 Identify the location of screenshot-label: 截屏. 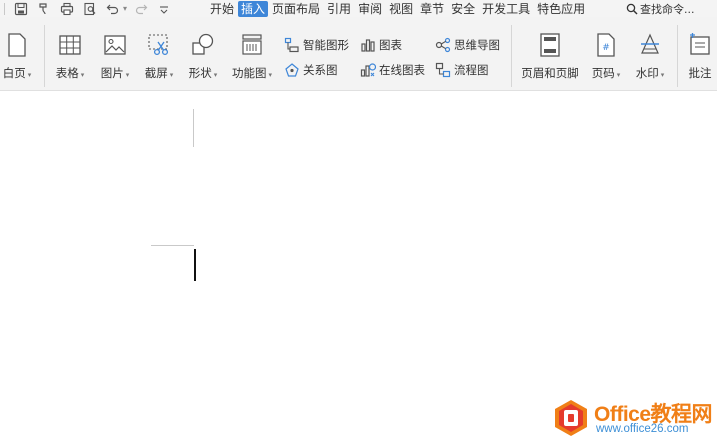
(156, 73).